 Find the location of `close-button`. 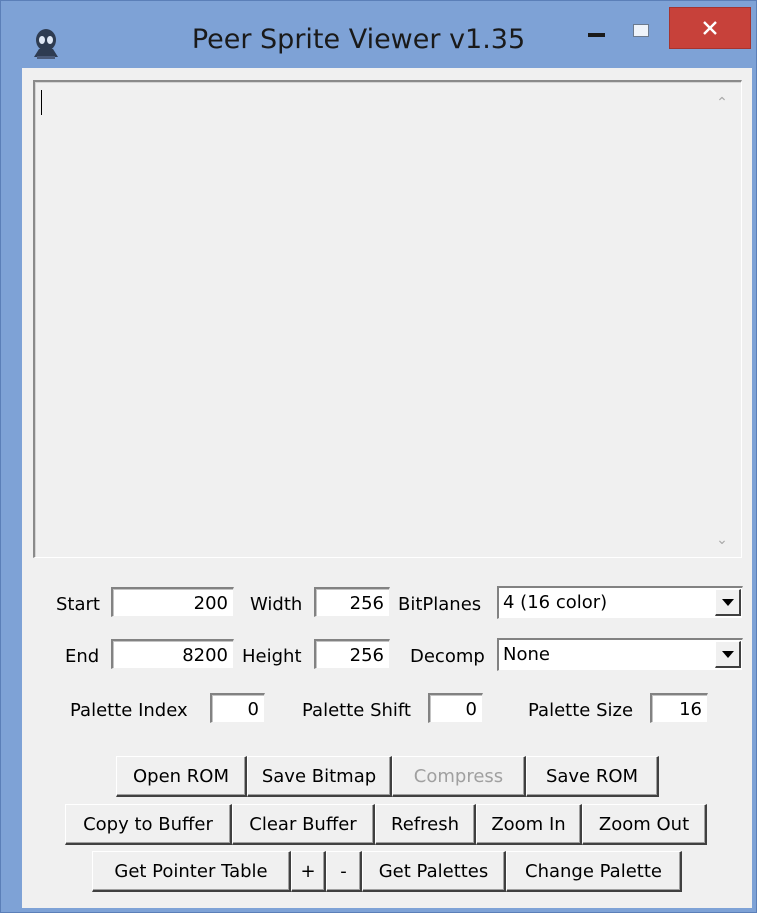

close-button is located at coordinates (710, 28).